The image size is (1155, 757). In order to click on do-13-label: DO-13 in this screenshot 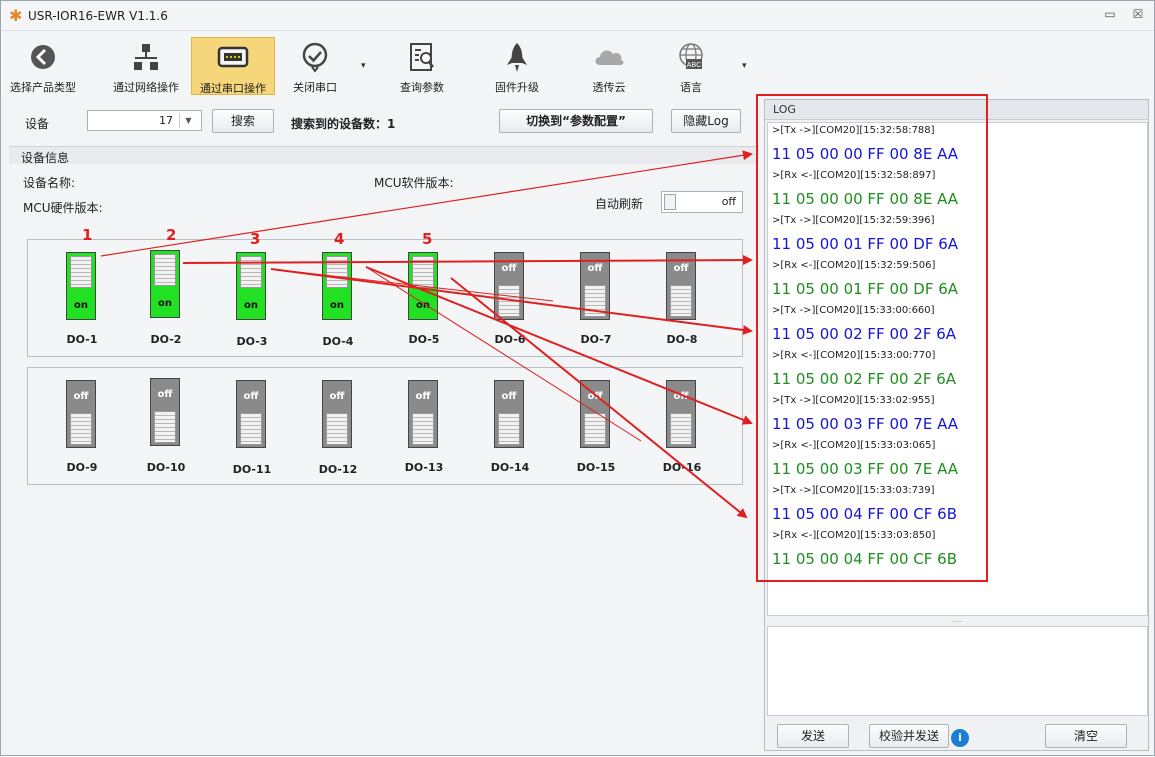, I will do `click(424, 467)`.